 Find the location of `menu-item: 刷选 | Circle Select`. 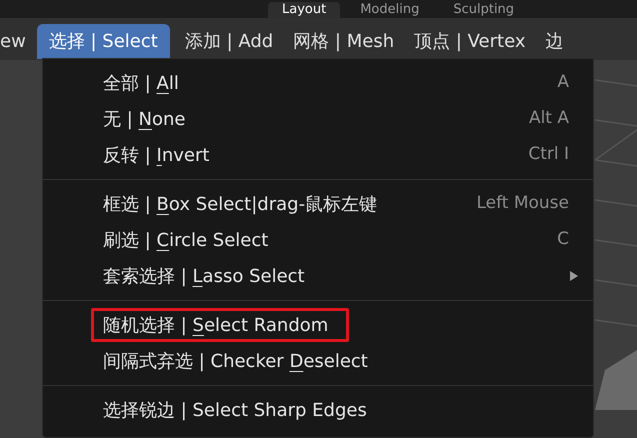

menu-item: 刷选 | Circle Select is located at coordinates (190, 240).